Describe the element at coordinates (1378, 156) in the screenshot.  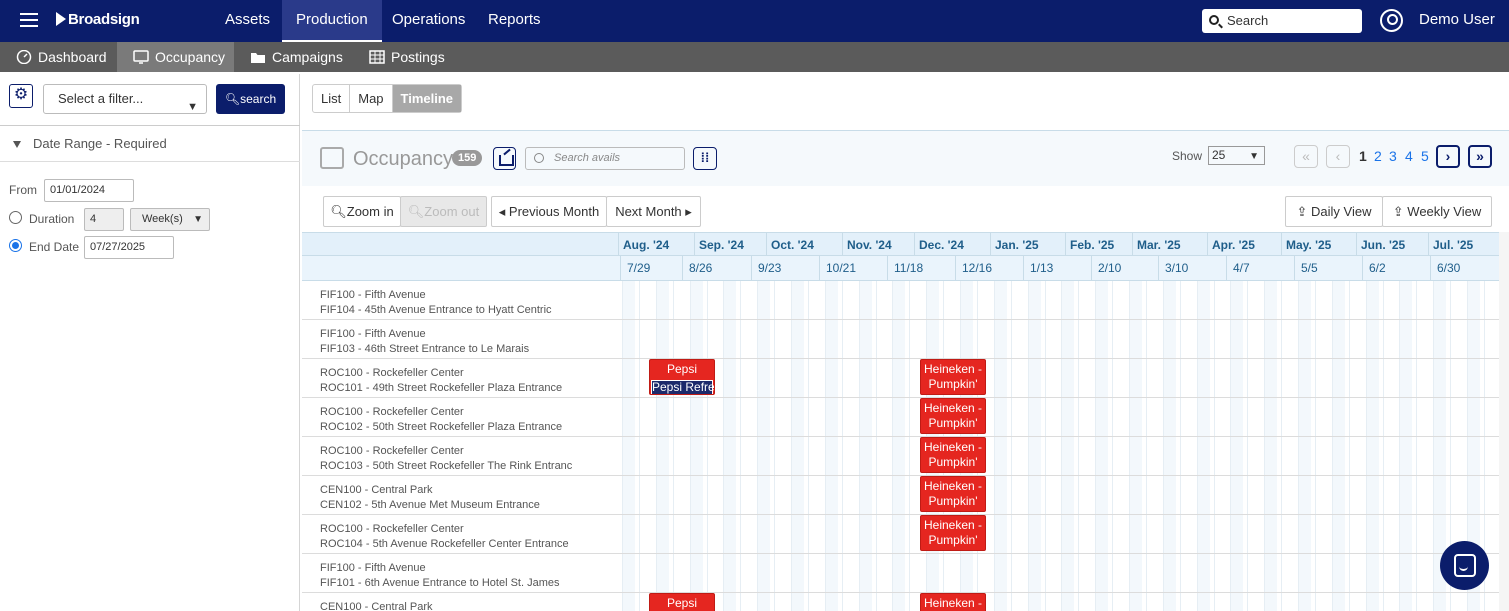
I see `page-link-2: 2` at that location.